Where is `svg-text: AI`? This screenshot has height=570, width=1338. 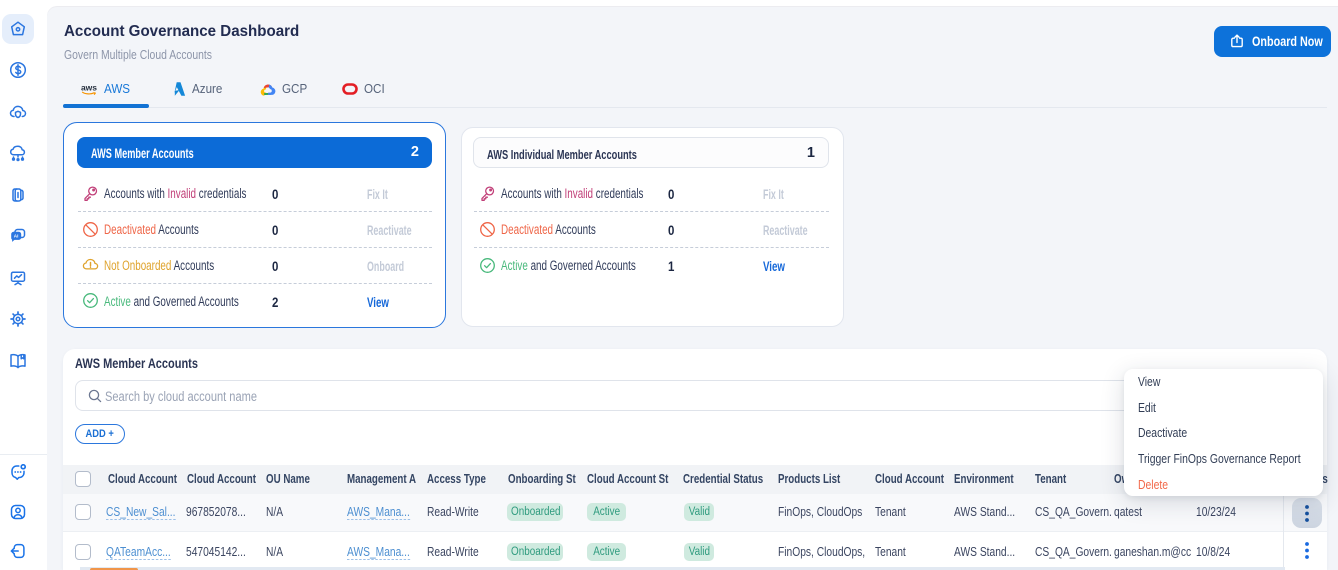
svg-text: AI is located at coordinates (16, 236).